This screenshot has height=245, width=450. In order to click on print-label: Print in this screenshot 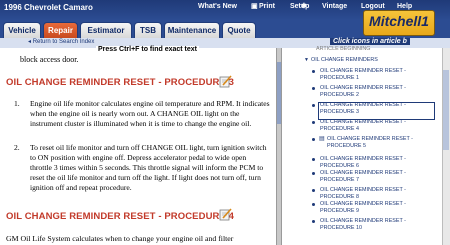, I will do `click(267, 6)`.